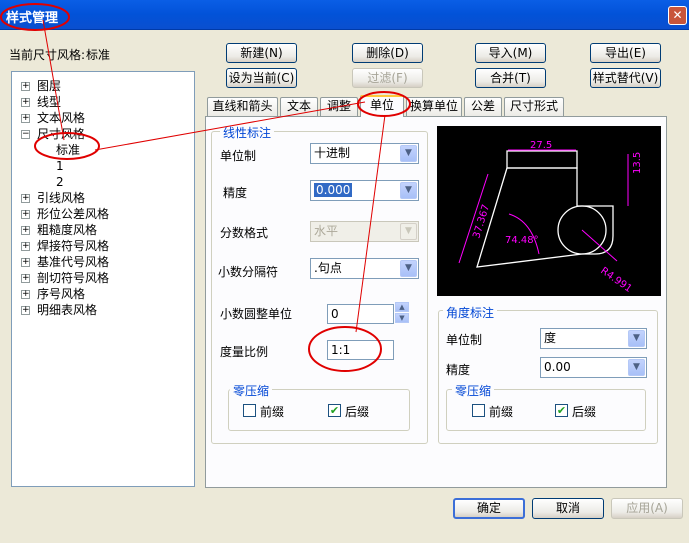 The height and width of the screenshot is (543, 689). I want to click on tree-item-tolerance-style: 形位公差风格, so click(73, 214).